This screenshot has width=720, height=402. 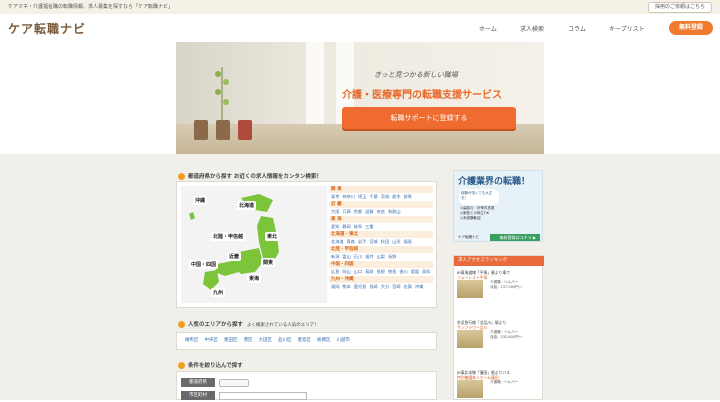 I want to click on prefecture-link: 静岡, so click(x=346, y=226).